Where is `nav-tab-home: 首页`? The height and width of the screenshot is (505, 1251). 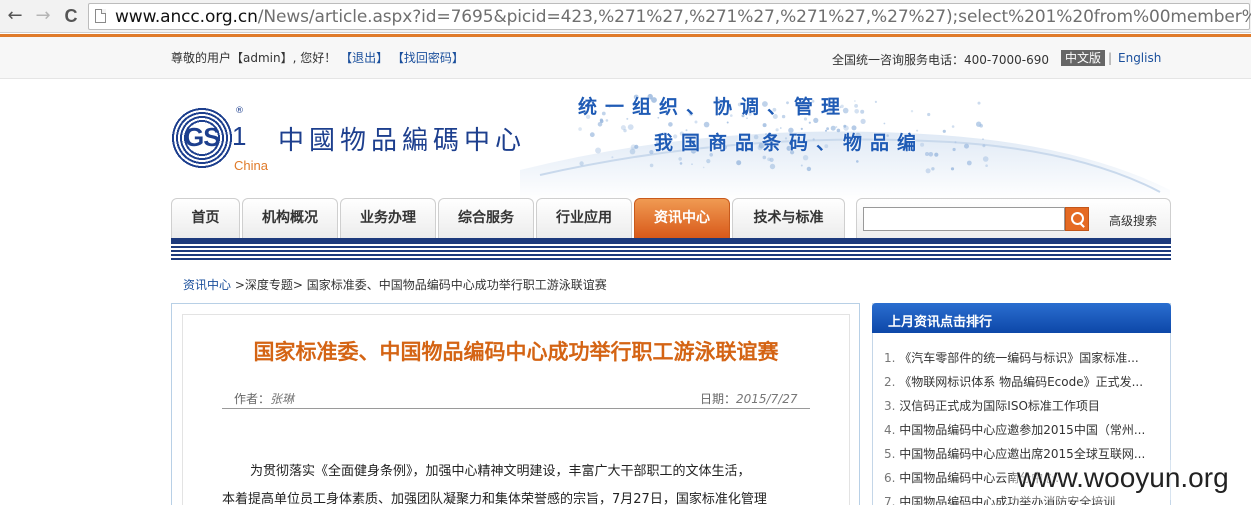 nav-tab-home: 首页 is located at coordinates (205, 218).